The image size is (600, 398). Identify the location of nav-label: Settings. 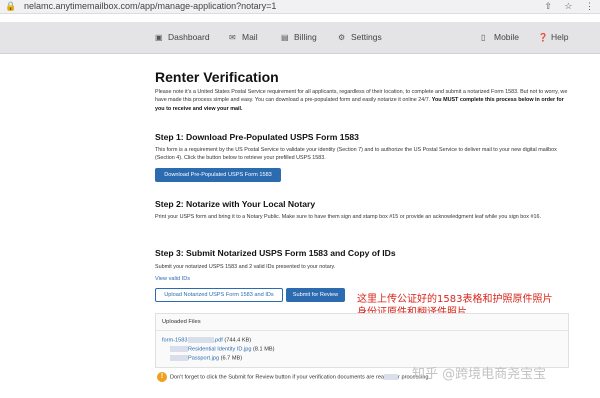
(366, 37).